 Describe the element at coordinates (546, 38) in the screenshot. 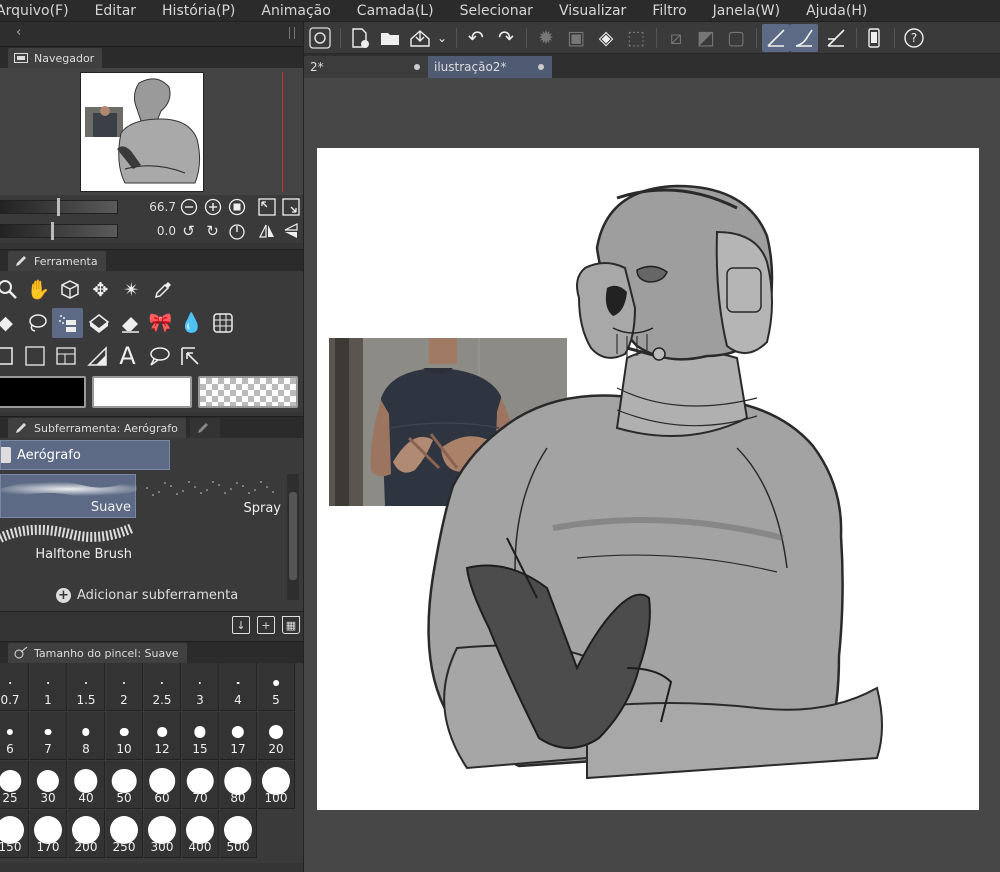

I see `loading-icon: ✹` at that location.